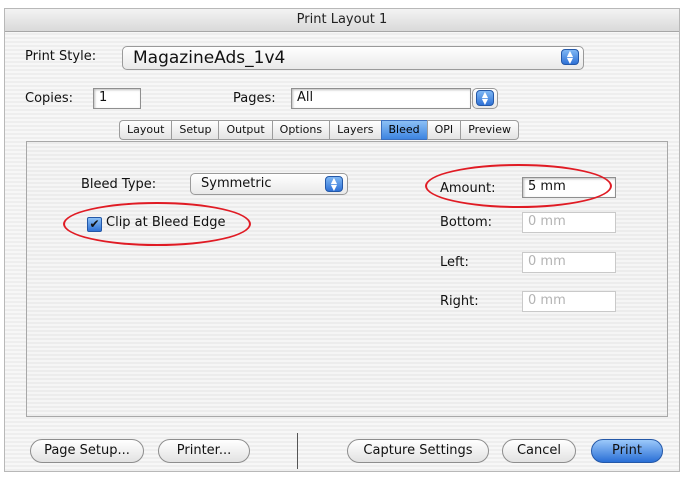  What do you see at coordinates (195, 130) in the screenshot?
I see `tab-setup: Setup` at bounding box center [195, 130].